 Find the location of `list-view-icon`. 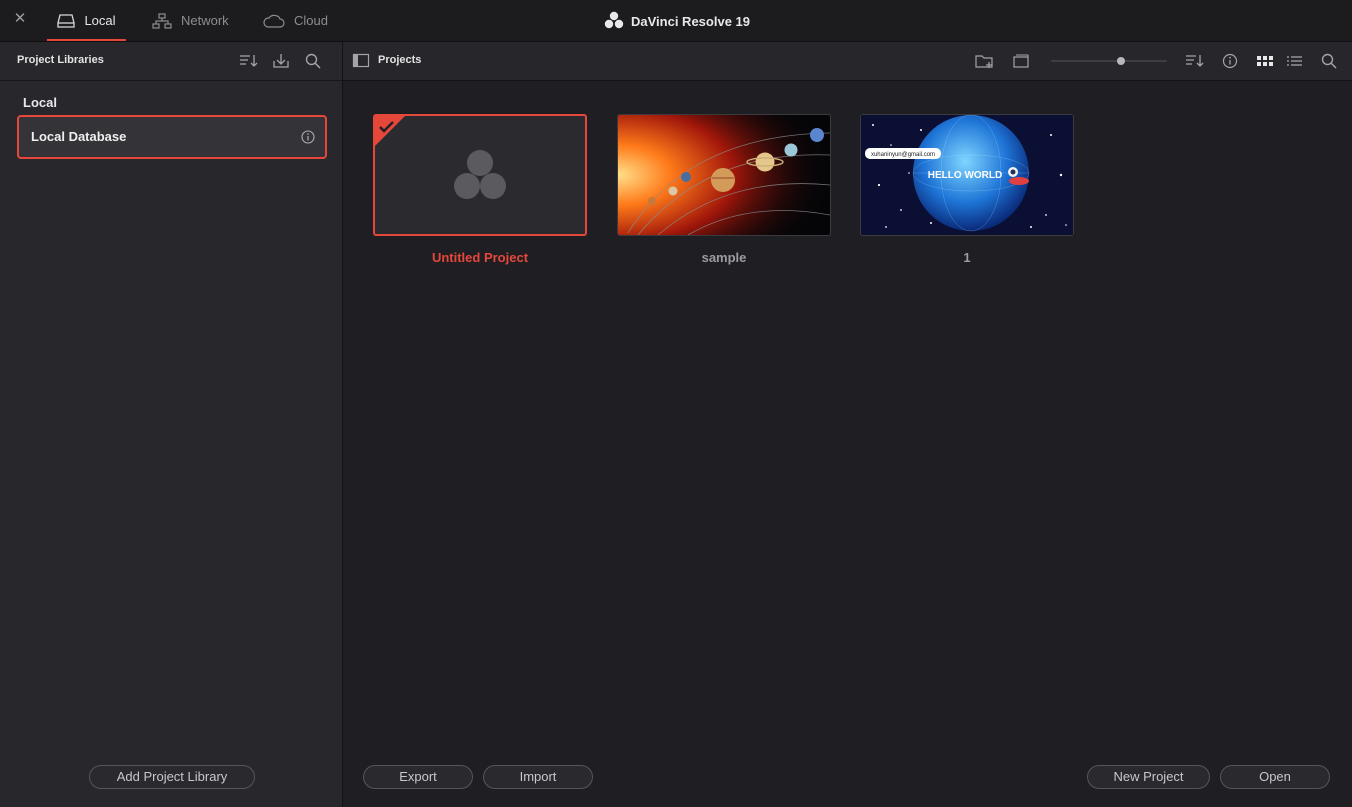

list-view-icon is located at coordinates (1295, 61).